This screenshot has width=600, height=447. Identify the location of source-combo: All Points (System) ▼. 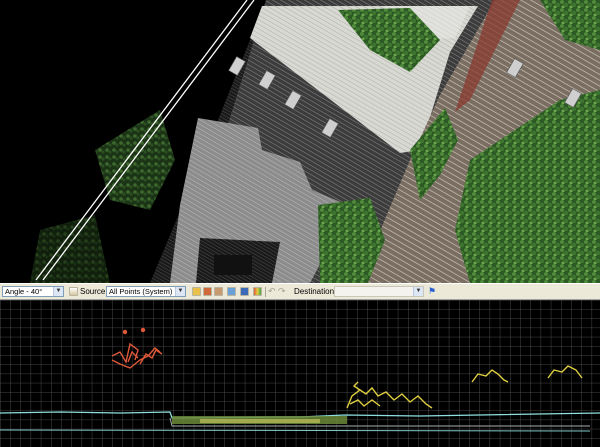
(146, 291).